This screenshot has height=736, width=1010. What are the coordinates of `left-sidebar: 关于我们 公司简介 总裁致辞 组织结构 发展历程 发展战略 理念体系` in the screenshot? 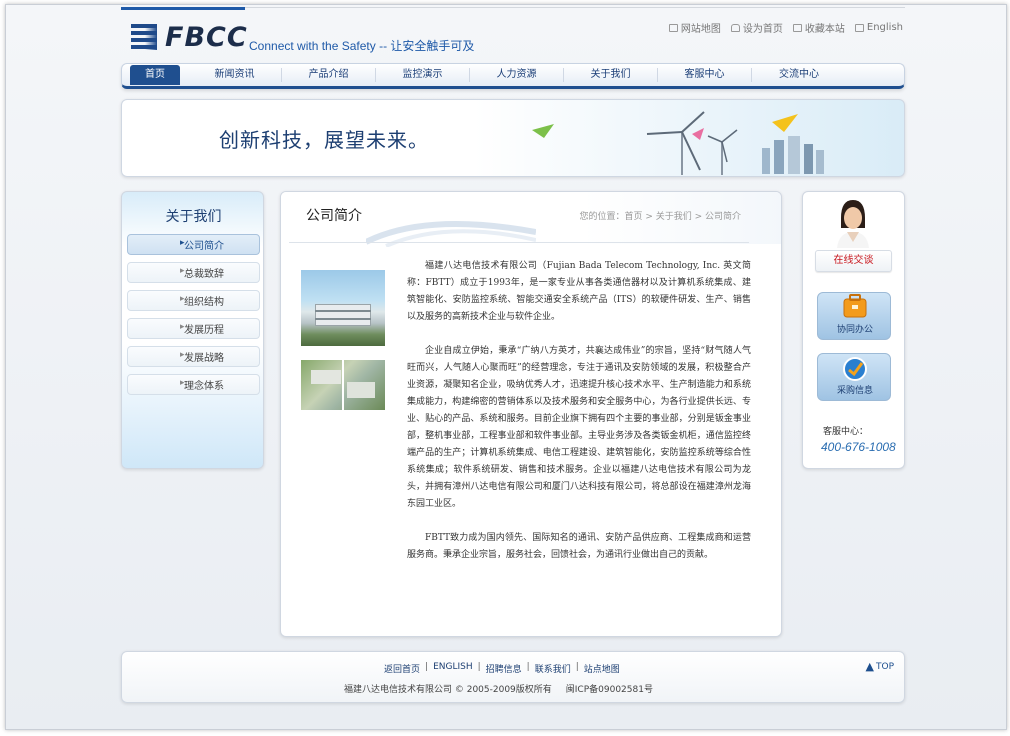 It's located at (192, 330).